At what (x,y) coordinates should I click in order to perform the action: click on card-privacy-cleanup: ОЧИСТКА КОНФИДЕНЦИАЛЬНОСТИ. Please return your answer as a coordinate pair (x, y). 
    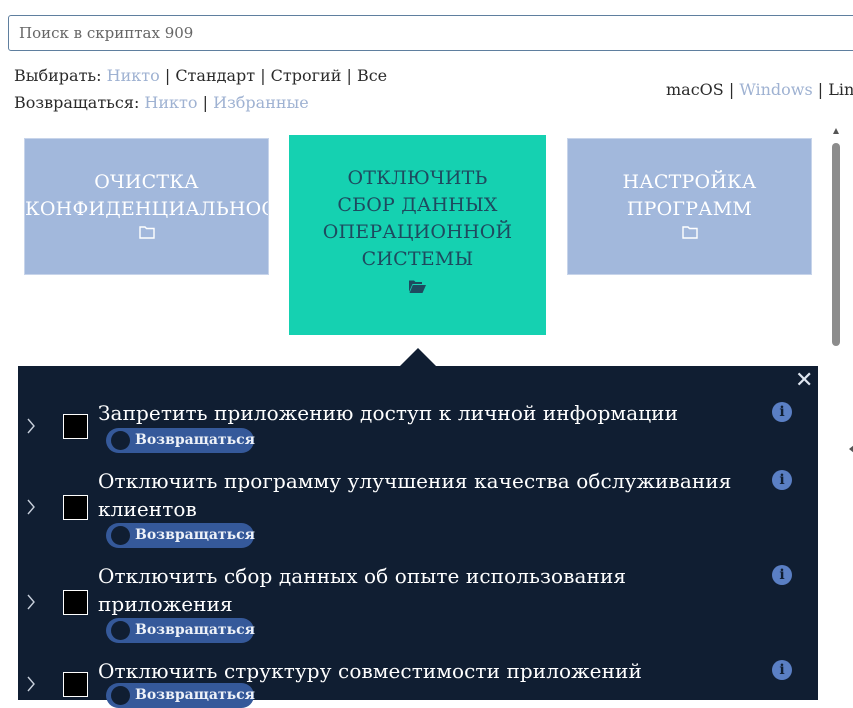
    Looking at the image, I should click on (146, 206).